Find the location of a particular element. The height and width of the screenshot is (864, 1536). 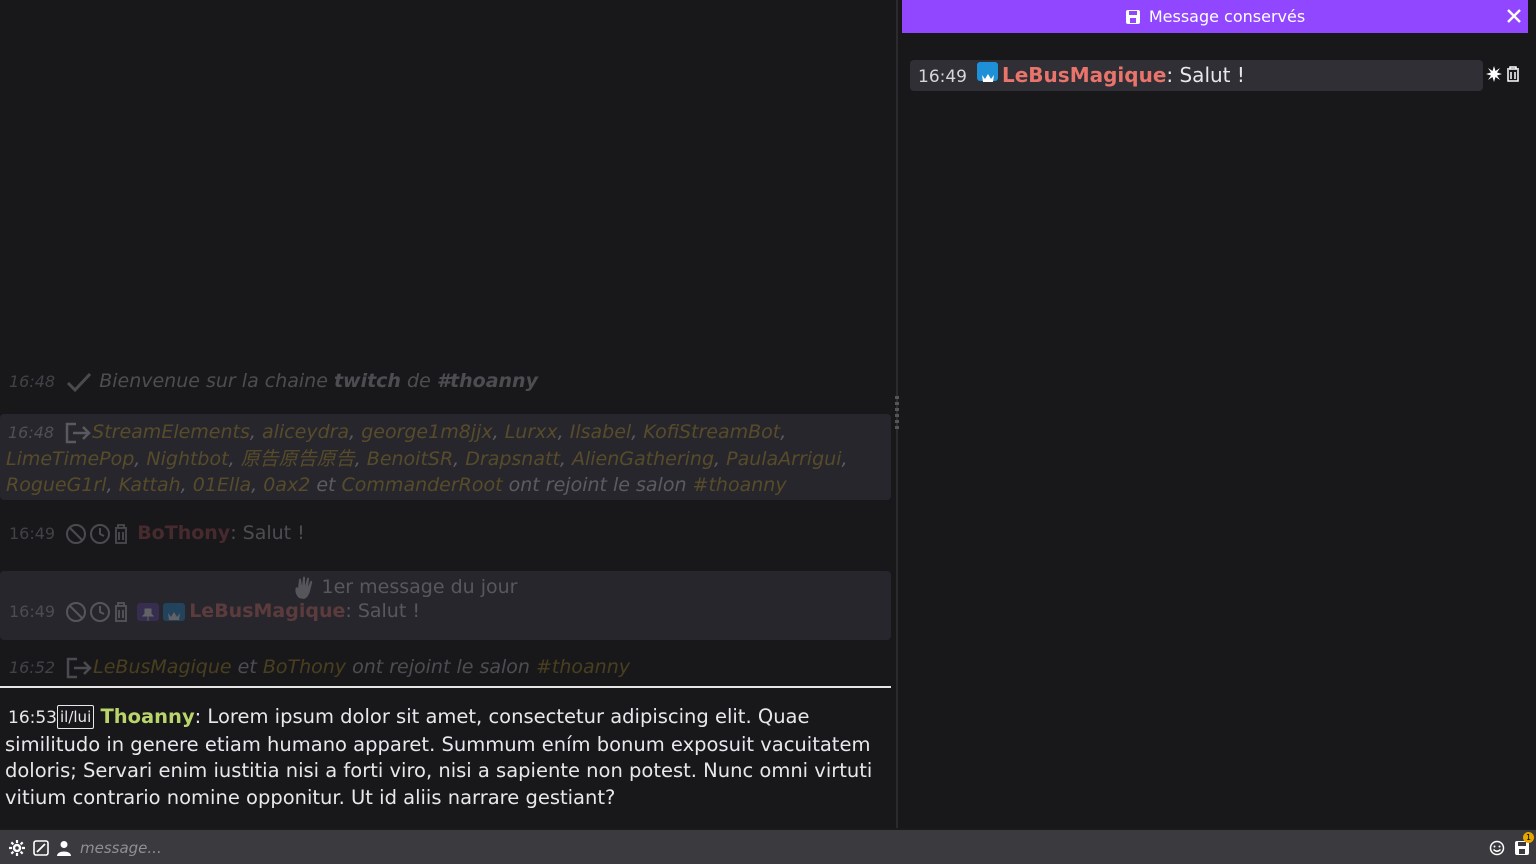

joined-user: Drapsnatt is located at coordinates (512, 459).